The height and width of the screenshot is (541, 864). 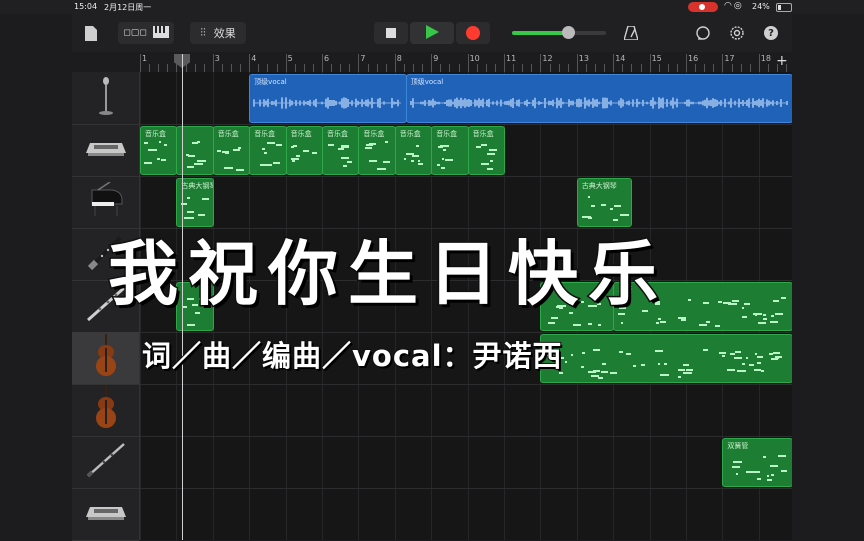 I want to click on volume-fill, so click(x=540, y=33).